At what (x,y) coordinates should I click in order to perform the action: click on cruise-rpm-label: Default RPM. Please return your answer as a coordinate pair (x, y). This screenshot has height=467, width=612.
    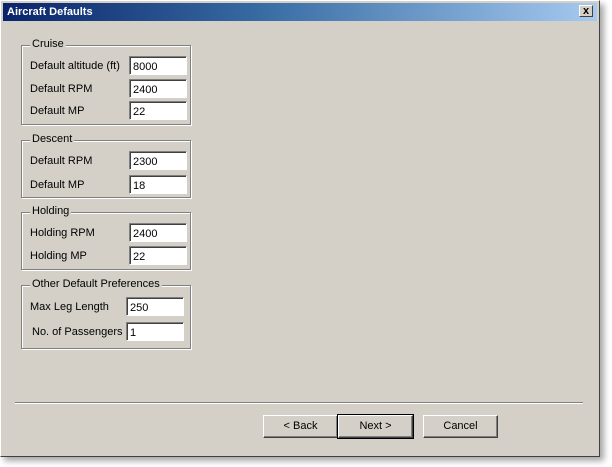
    Looking at the image, I should click on (61, 89).